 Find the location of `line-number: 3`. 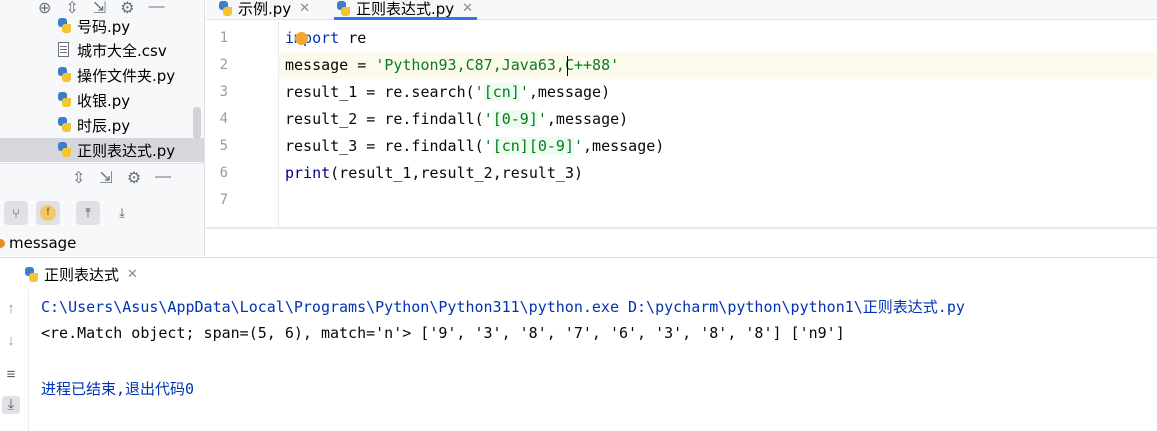

line-number: 3 is located at coordinates (223, 92).